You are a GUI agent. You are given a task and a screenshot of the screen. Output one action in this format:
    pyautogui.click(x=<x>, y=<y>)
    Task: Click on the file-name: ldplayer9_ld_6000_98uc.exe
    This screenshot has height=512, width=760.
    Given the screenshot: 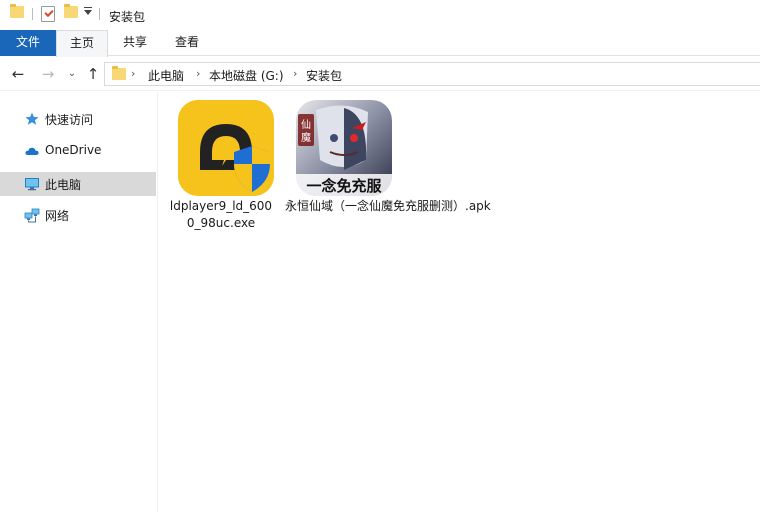 What is the action you would take?
    pyautogui.click(x=221, y=214)
    